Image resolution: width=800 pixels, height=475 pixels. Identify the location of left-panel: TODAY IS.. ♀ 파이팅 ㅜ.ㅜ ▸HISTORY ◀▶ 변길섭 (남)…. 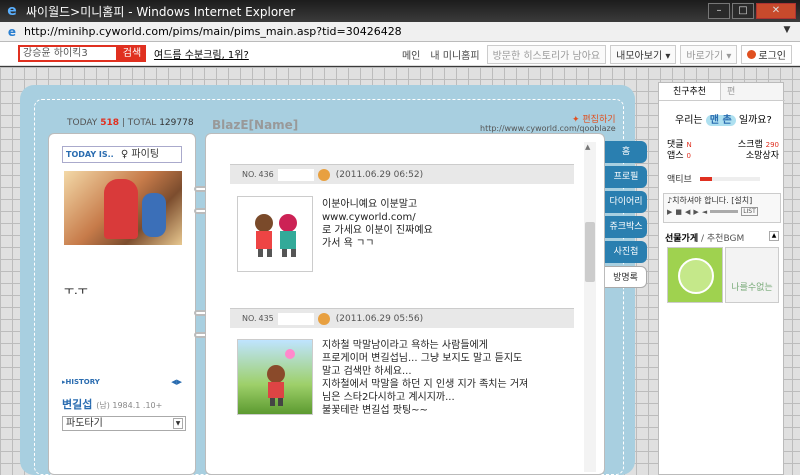
(122, 304).